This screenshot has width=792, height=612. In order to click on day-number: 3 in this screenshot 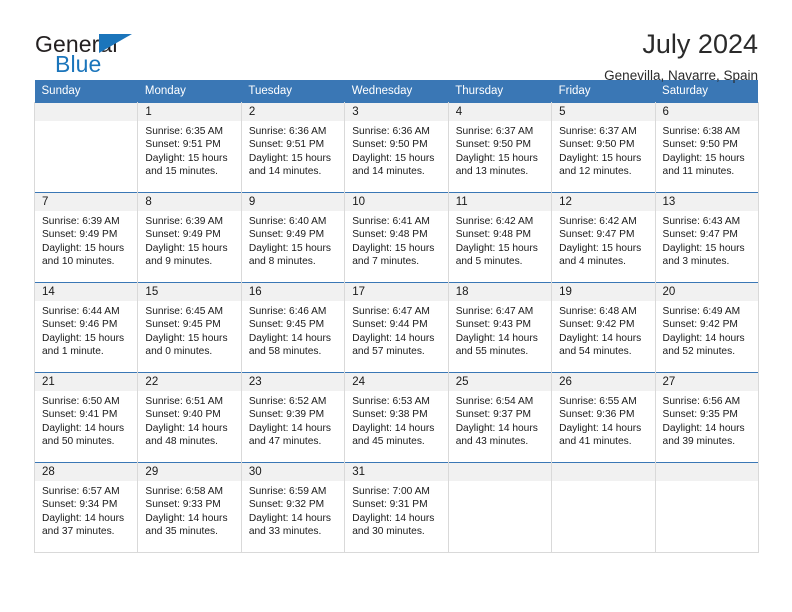, I will do `click(396, 112)`.